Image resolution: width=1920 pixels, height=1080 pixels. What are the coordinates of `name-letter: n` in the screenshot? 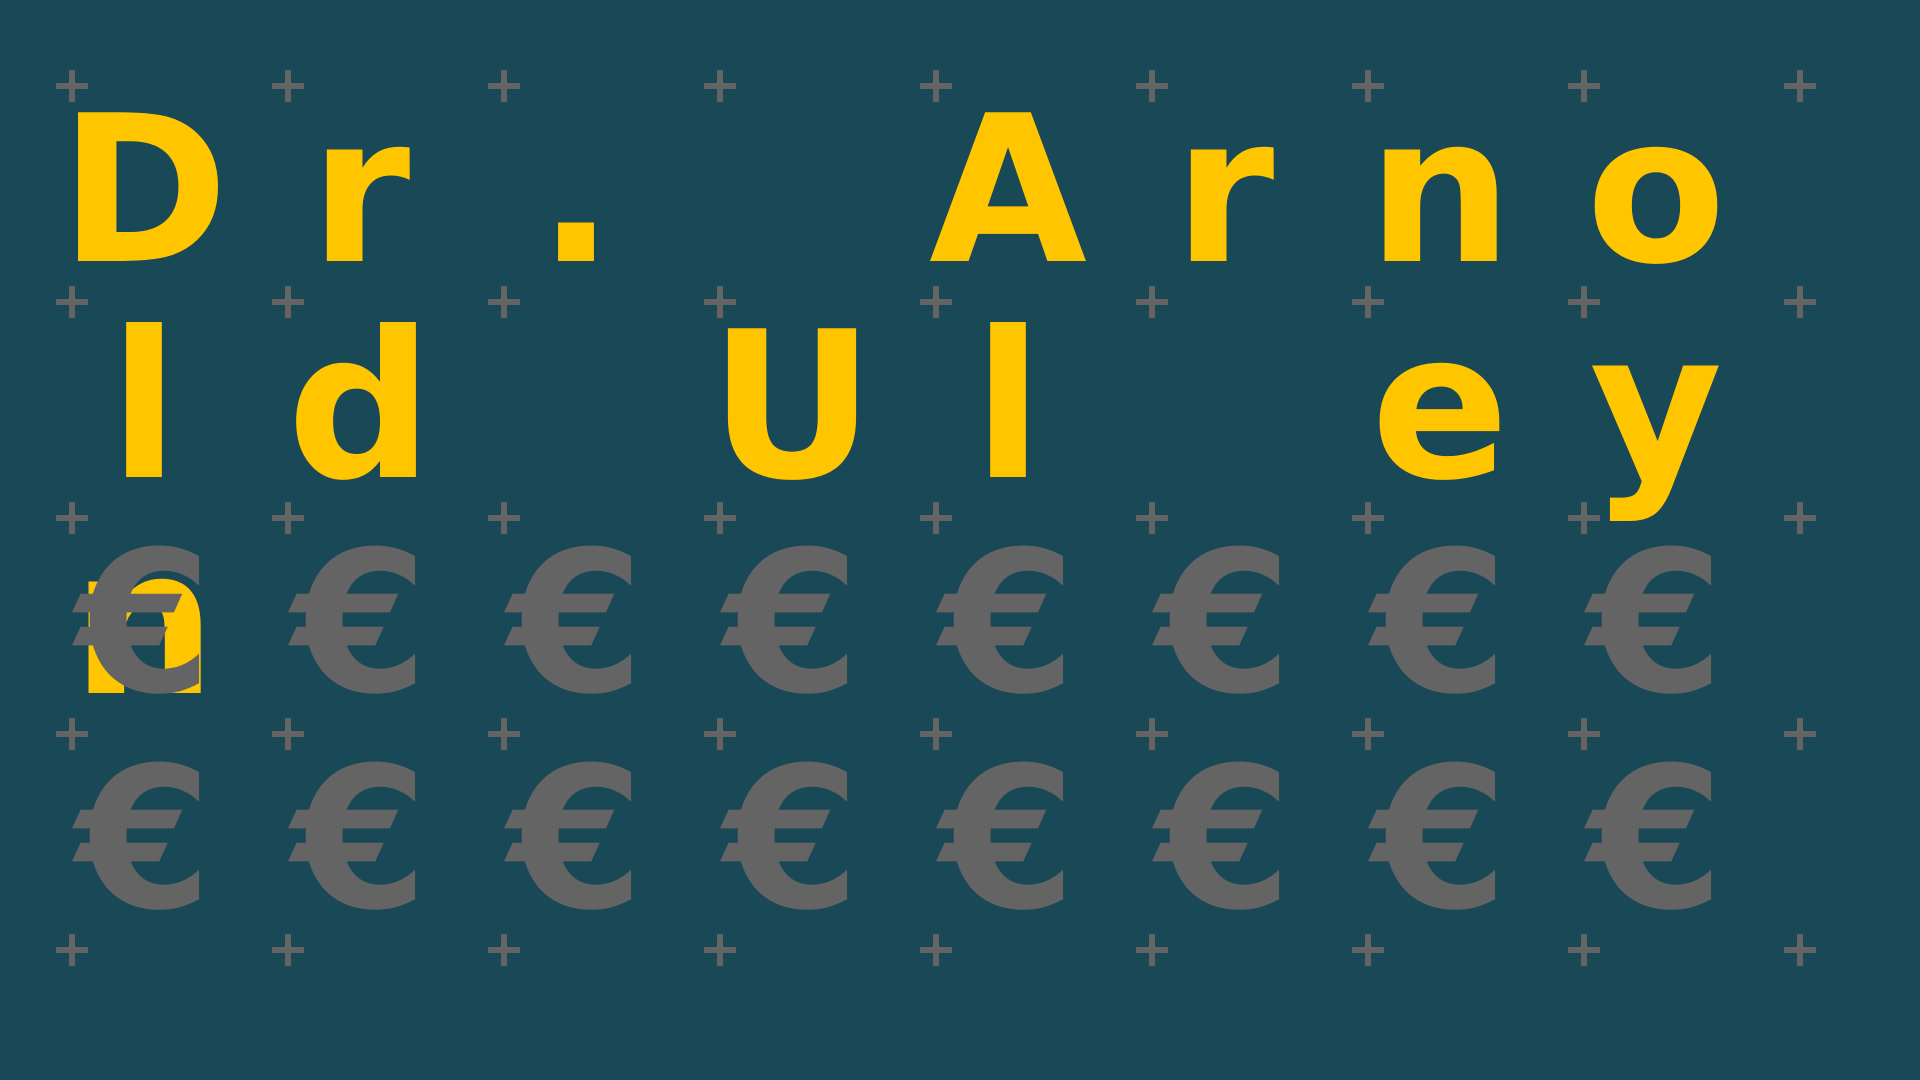 It's located at (1440, 191).